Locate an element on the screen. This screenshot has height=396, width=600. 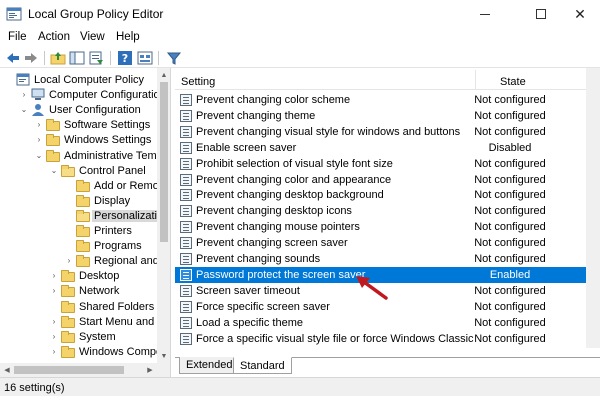
tree-item: Add or Remove is located at coordinates (85, 186).